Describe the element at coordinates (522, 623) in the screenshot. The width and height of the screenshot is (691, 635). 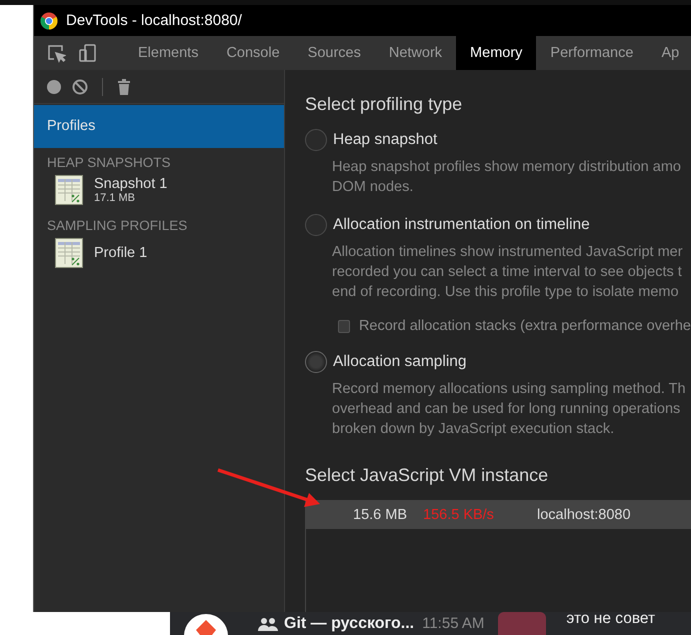
I see `photo-placeholder` at that location.